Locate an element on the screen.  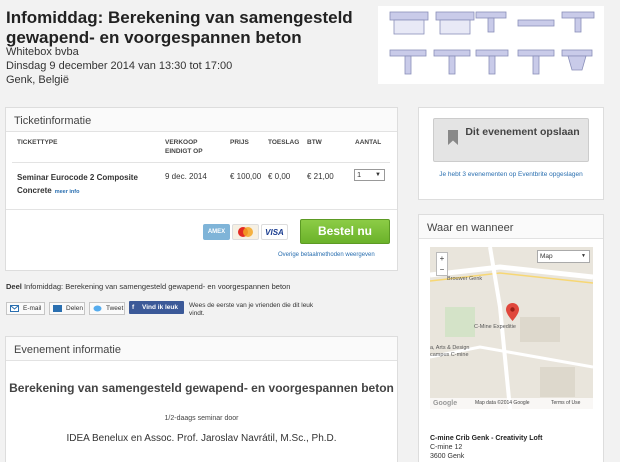
event-location: Genk, België is located at coordinates (37, 80).